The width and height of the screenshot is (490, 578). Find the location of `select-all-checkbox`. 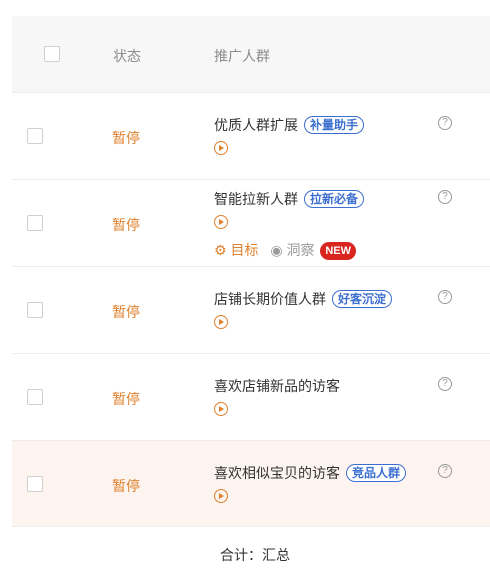

select-all-checkbox is located at coordinates (52, 54).